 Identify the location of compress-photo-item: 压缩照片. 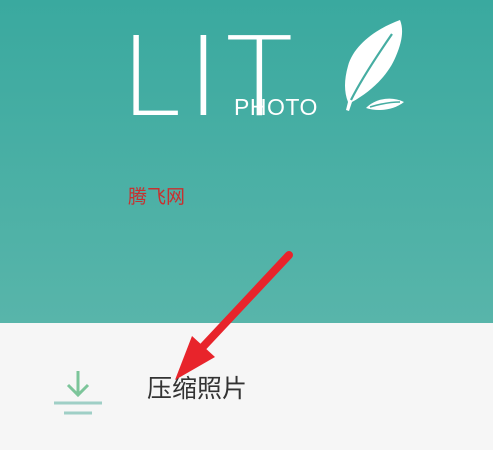
(246, 393).